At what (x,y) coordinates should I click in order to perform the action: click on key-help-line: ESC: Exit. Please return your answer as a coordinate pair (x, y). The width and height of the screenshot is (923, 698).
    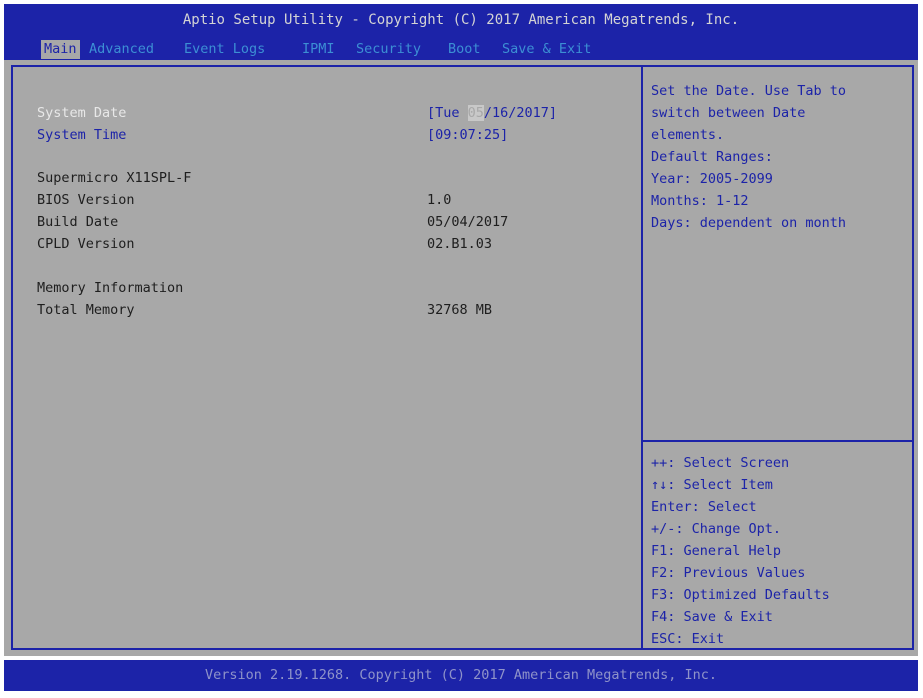
    Looking at the image, I should click on (688, 639).